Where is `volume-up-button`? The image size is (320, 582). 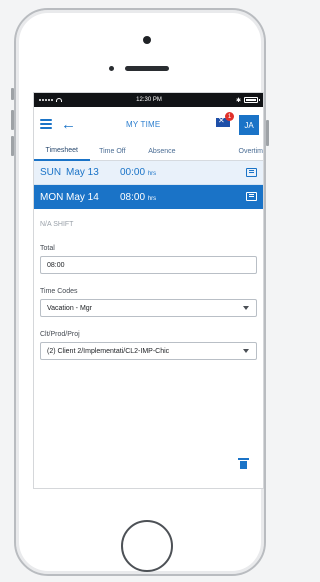
volume-up-button is located at coordinates (12, 120).